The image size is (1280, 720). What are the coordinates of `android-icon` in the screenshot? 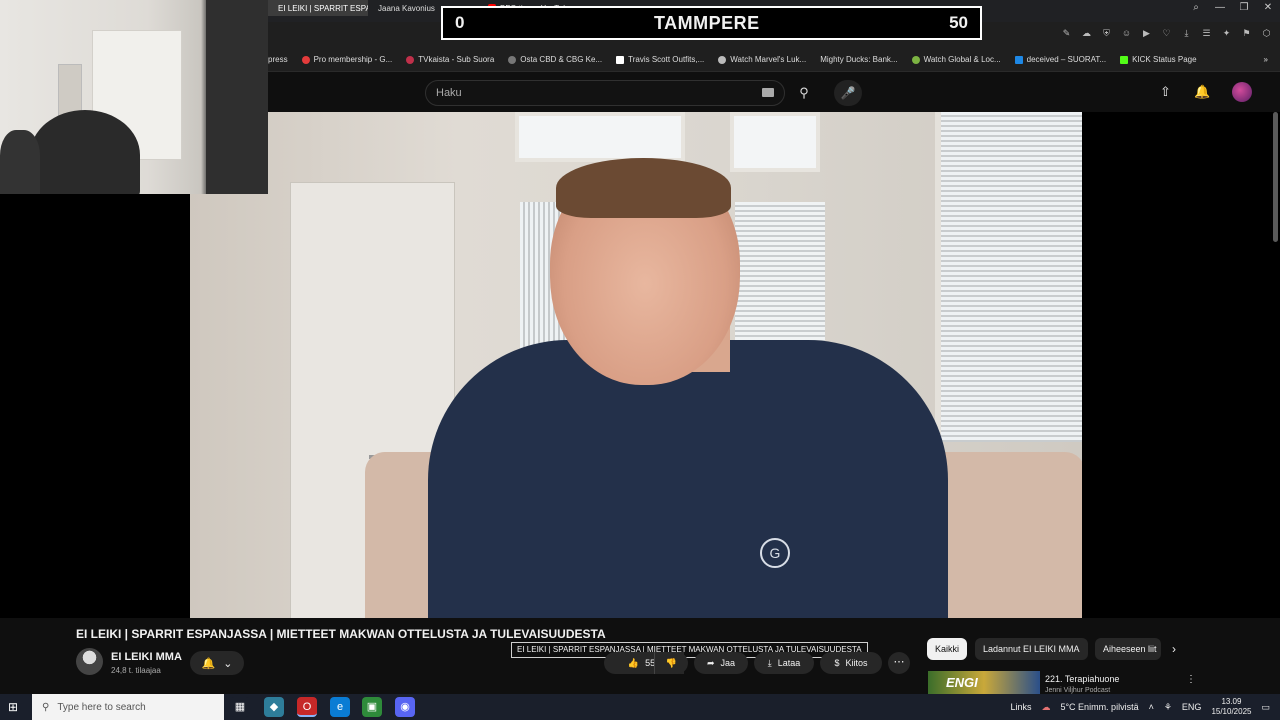 It's located at (915, 59).